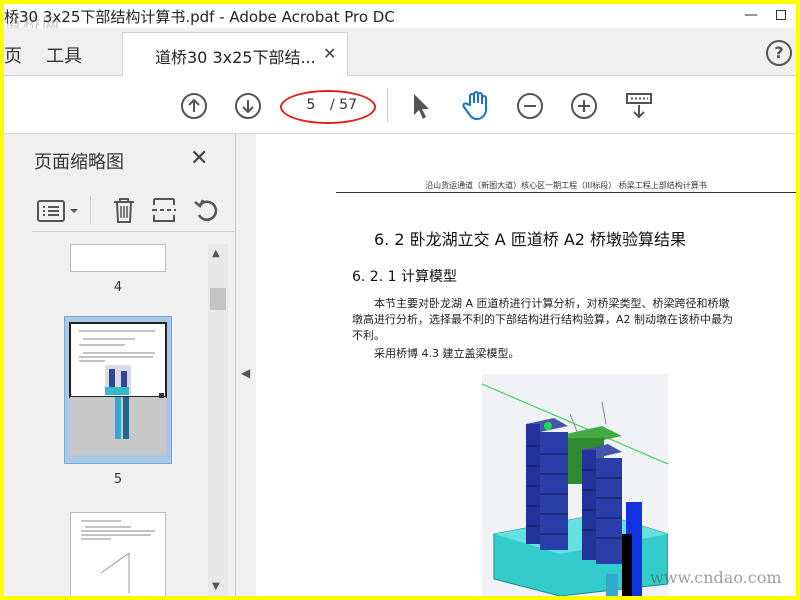 The width and height of the screenshot is (800, 600). What do you see at coordinates (781, 15) in the screenshot?
I see `maximize-button` at bounding box center [781, 15].